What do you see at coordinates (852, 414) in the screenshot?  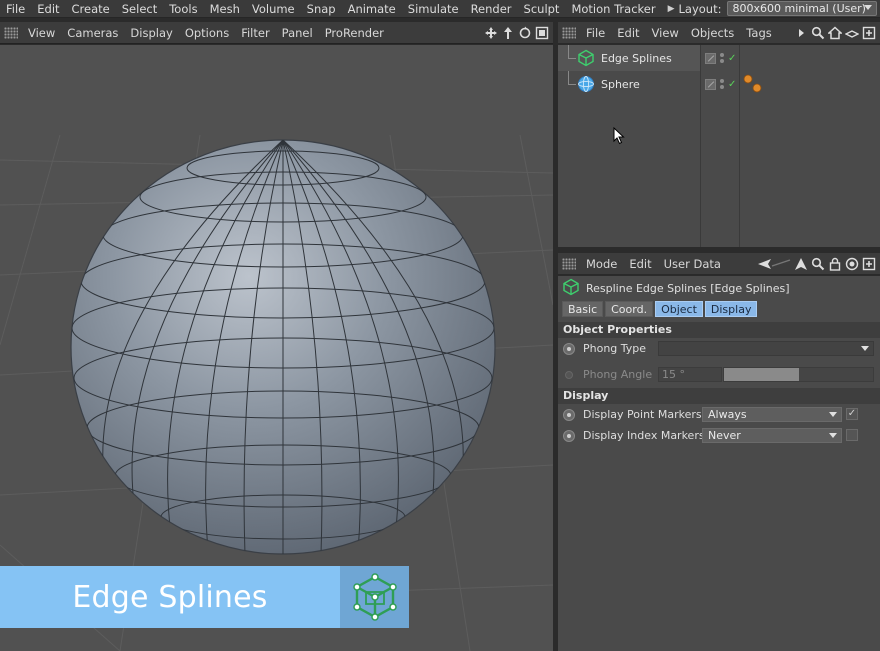 I see `display-point-markers-checkbox: ✓` at bounding box center [852, 414].